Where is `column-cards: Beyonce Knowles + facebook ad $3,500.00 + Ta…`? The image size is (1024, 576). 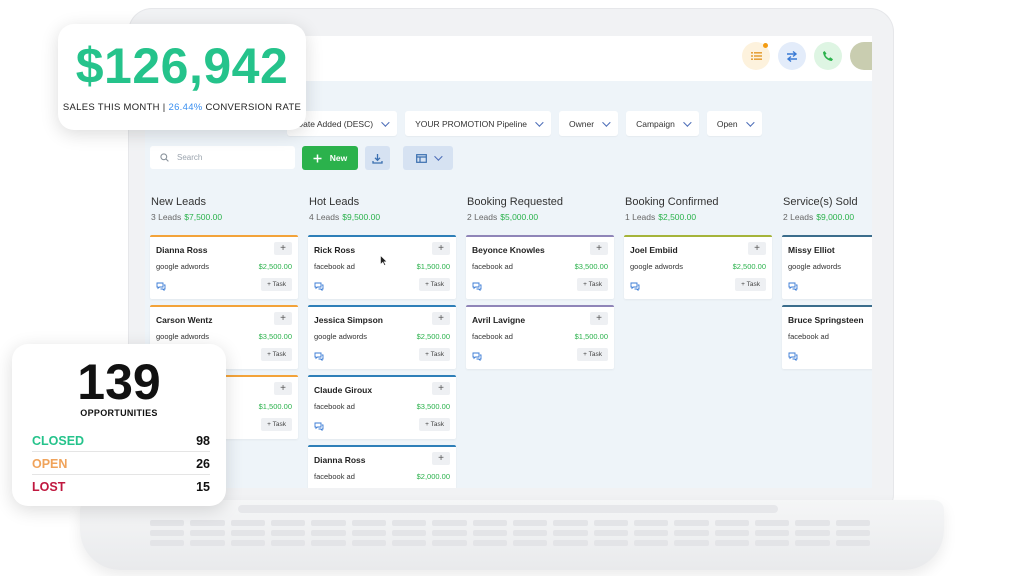
column-cards: Beyonce Knowles + facebook ad $3,500.00 + Ta… is located at coordinates (540, 302).